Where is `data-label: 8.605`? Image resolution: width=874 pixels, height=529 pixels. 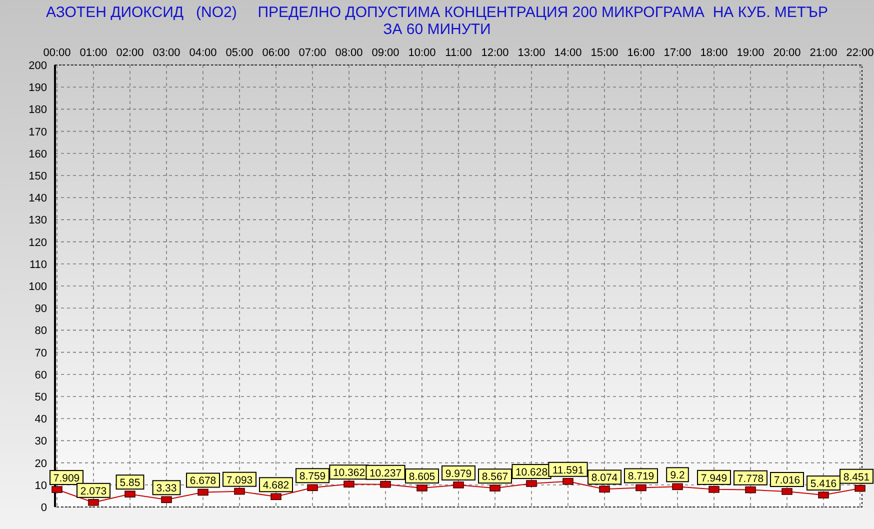
data-label: 8.605 is located at coordinates (422, 476).